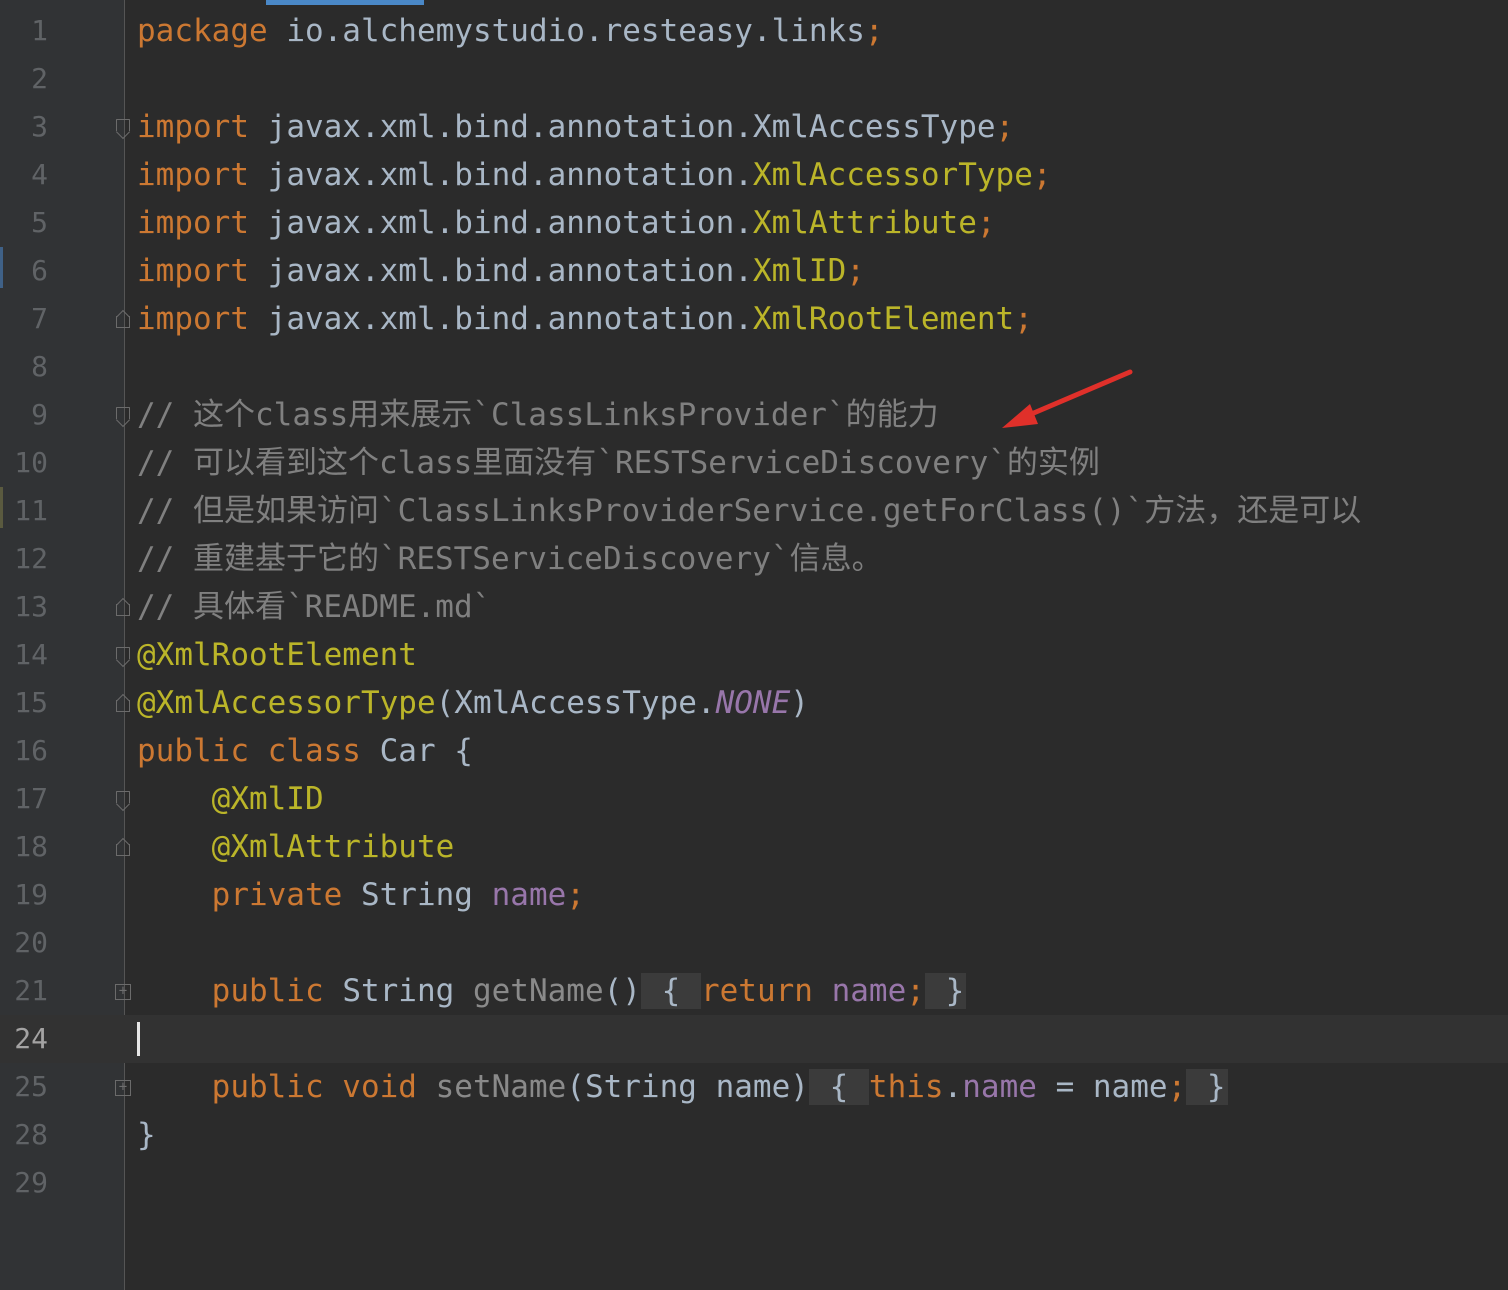  Describe the element at coordinates (510, 31) in the screenshot. I see `code-text: package io.alchemystudio.resteasy.links;` at that location.